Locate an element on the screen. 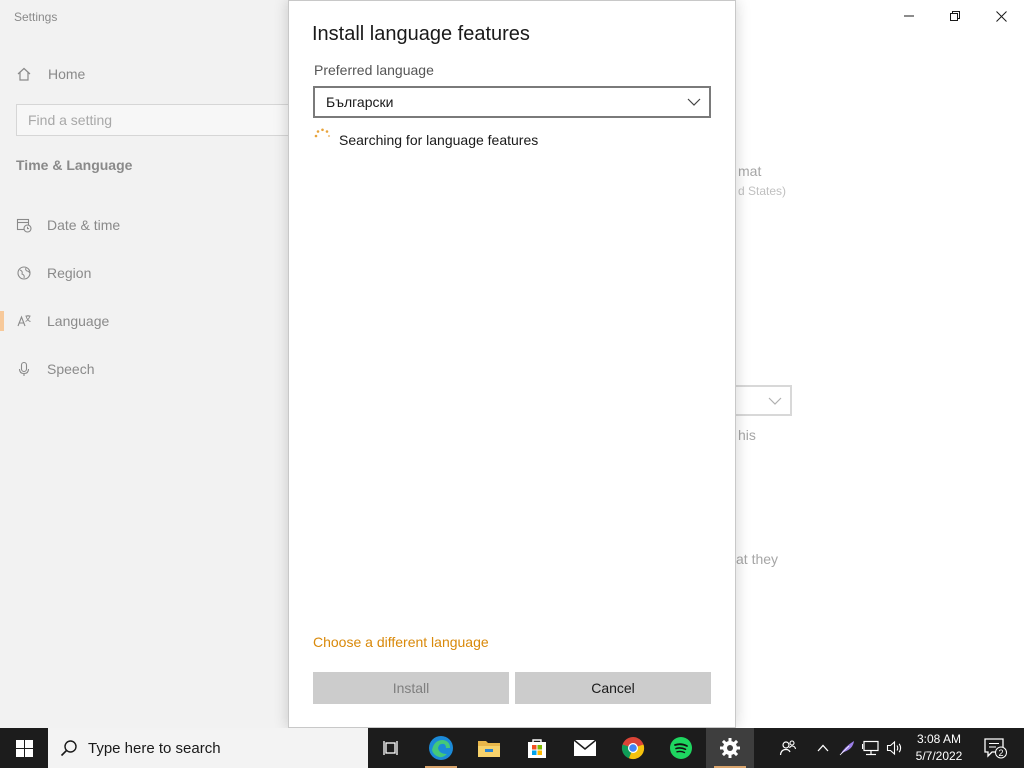 Image resolution: width=1024 pixels, height=768 pixels. network-icon is located at coordinates (870, 748).